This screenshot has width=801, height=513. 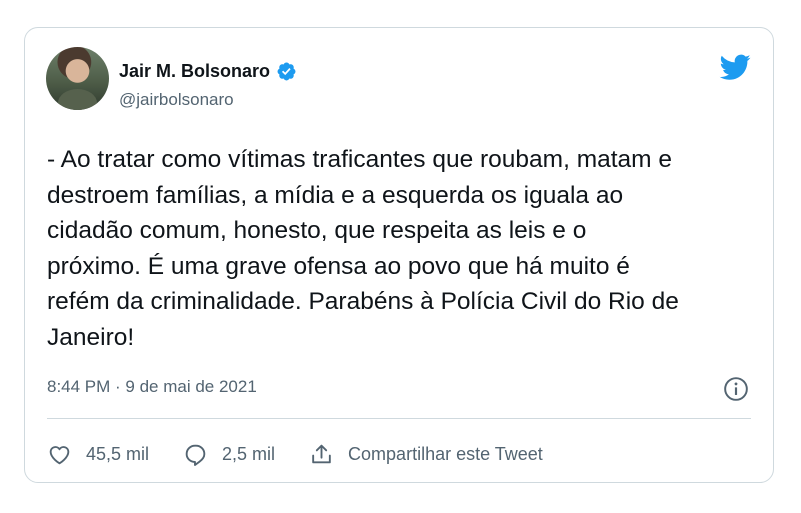 I want to click on share-icon, so click(x=321, y=453).